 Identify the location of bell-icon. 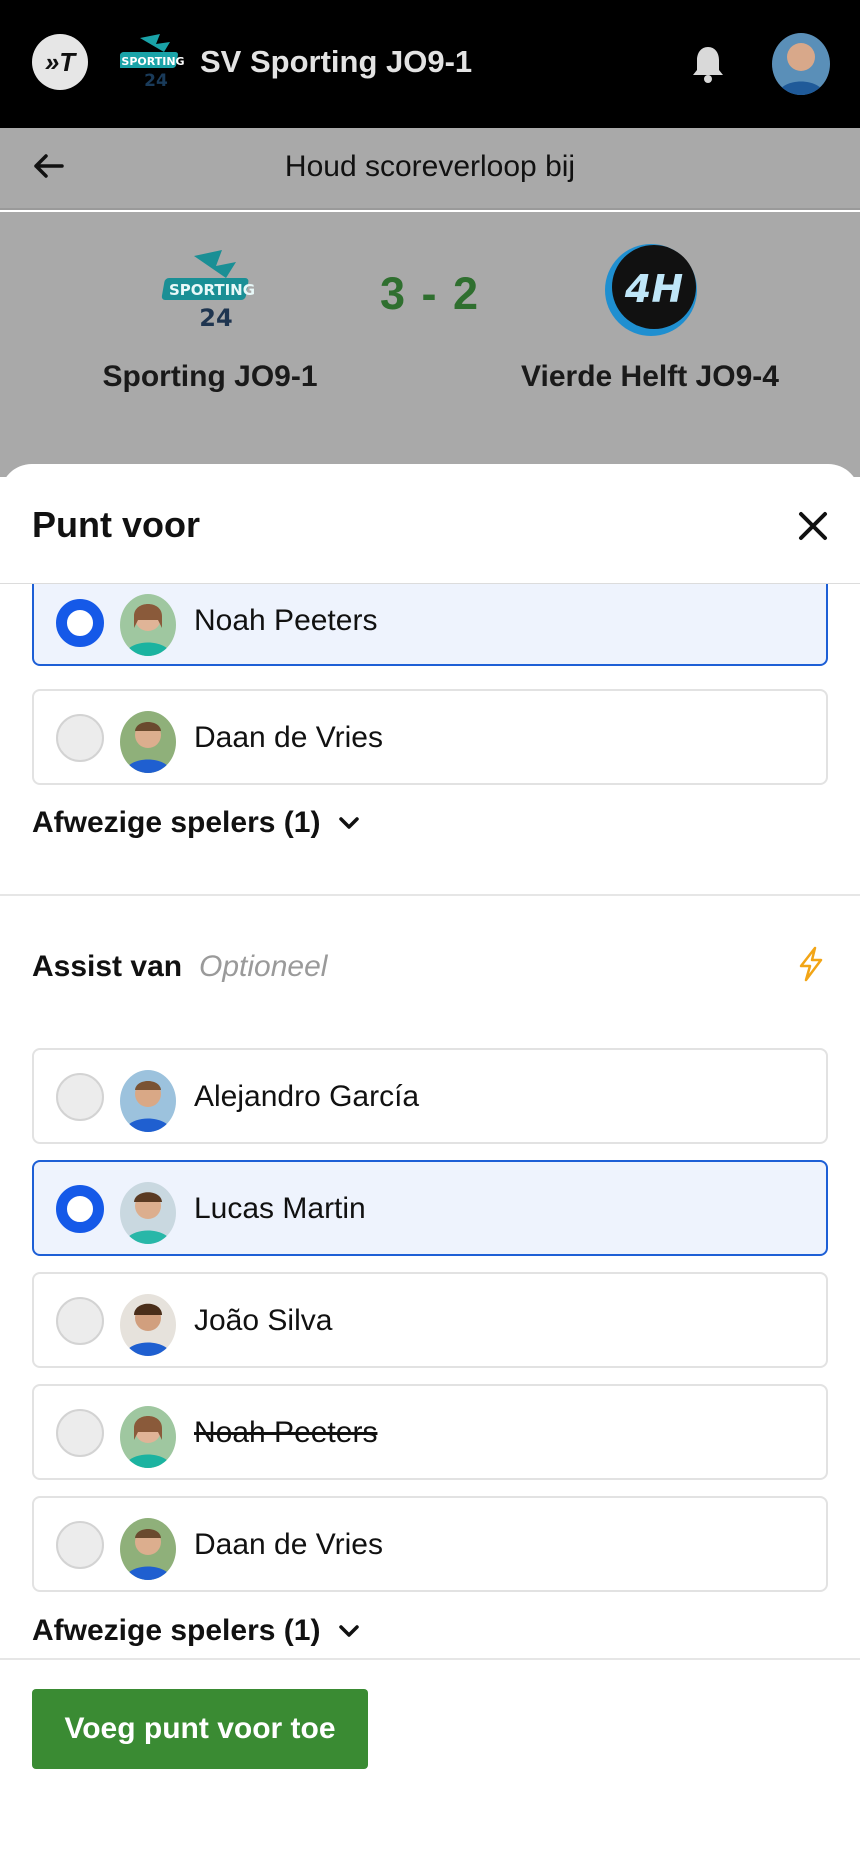
(708, 64).